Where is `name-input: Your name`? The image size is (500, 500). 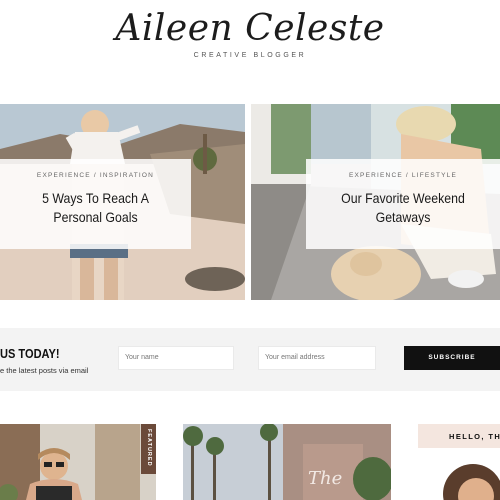 name-input: Your name is located at coordinates (176, 358).